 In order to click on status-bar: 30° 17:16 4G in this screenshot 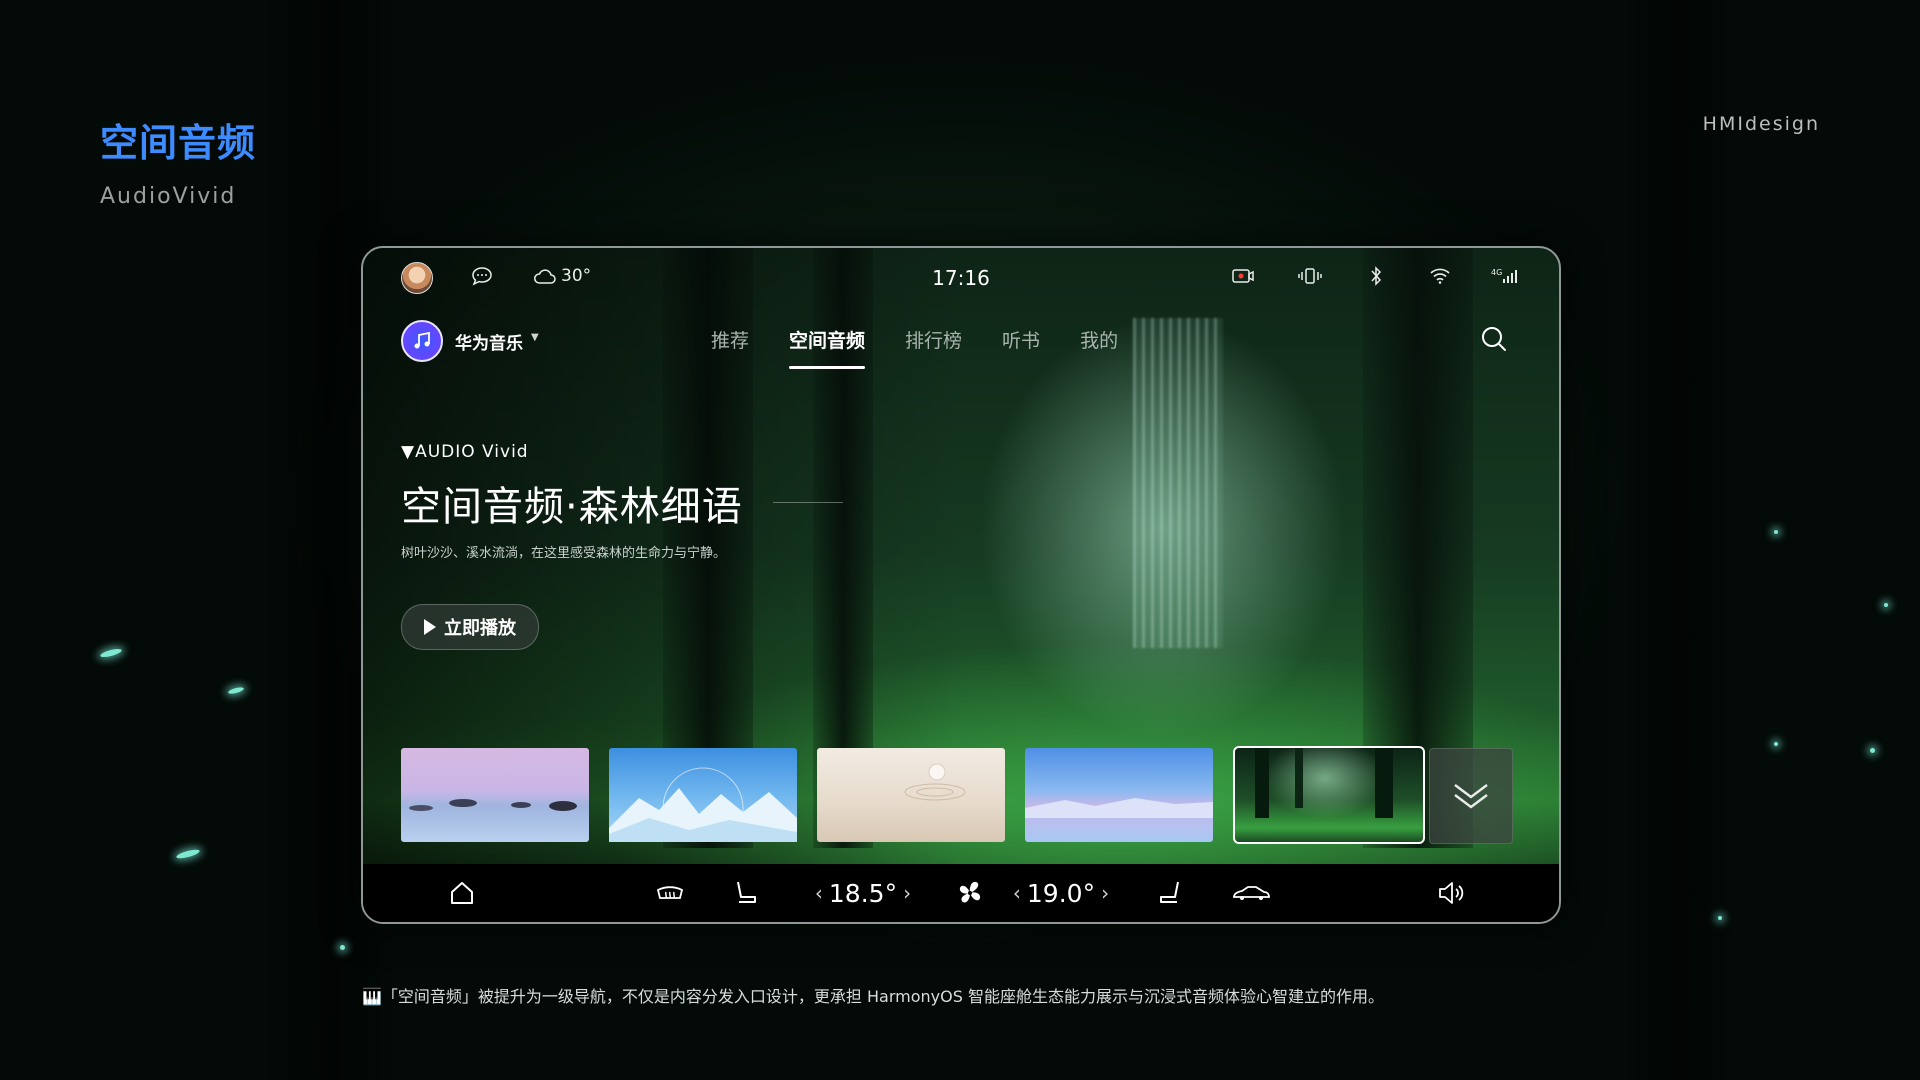, I will do `click(961, 278)`.